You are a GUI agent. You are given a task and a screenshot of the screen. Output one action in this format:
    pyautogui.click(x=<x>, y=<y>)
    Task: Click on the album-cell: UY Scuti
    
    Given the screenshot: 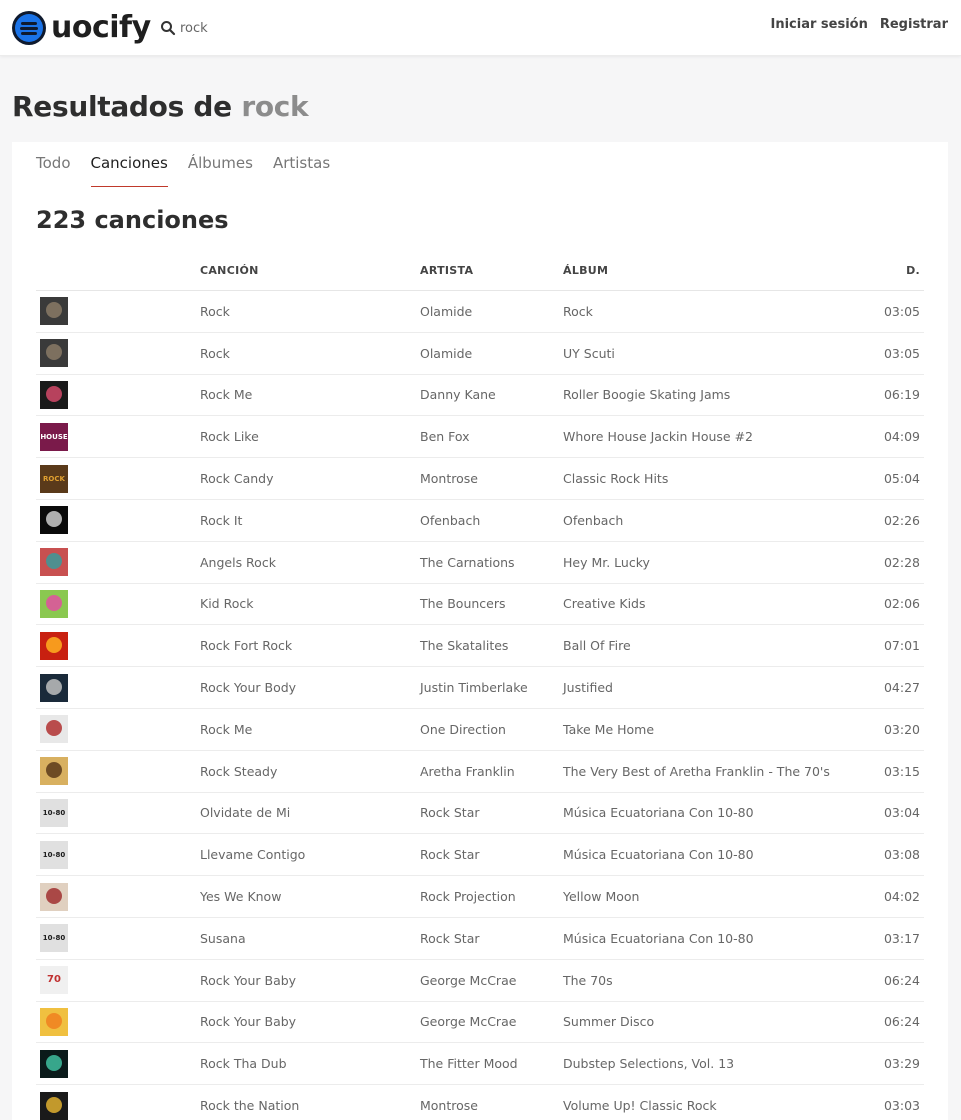 What is the action you would take?
    pyautogui.click(x=703, y=353)
    